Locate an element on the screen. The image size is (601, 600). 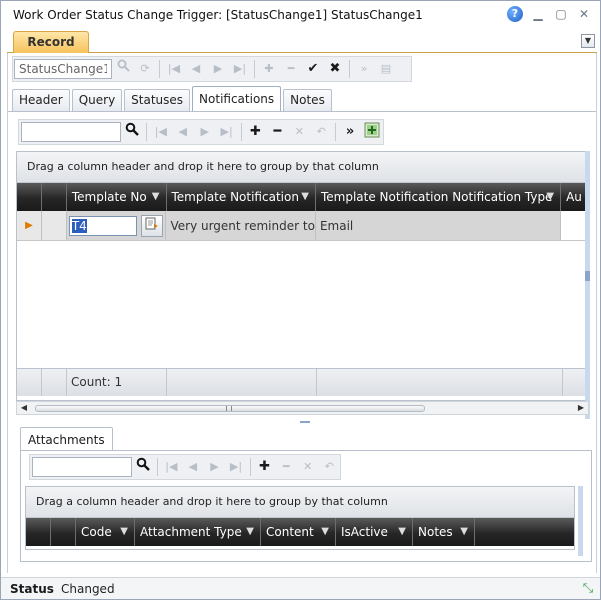
minimize-icon: ▁ is located at coordinates (538, 14).